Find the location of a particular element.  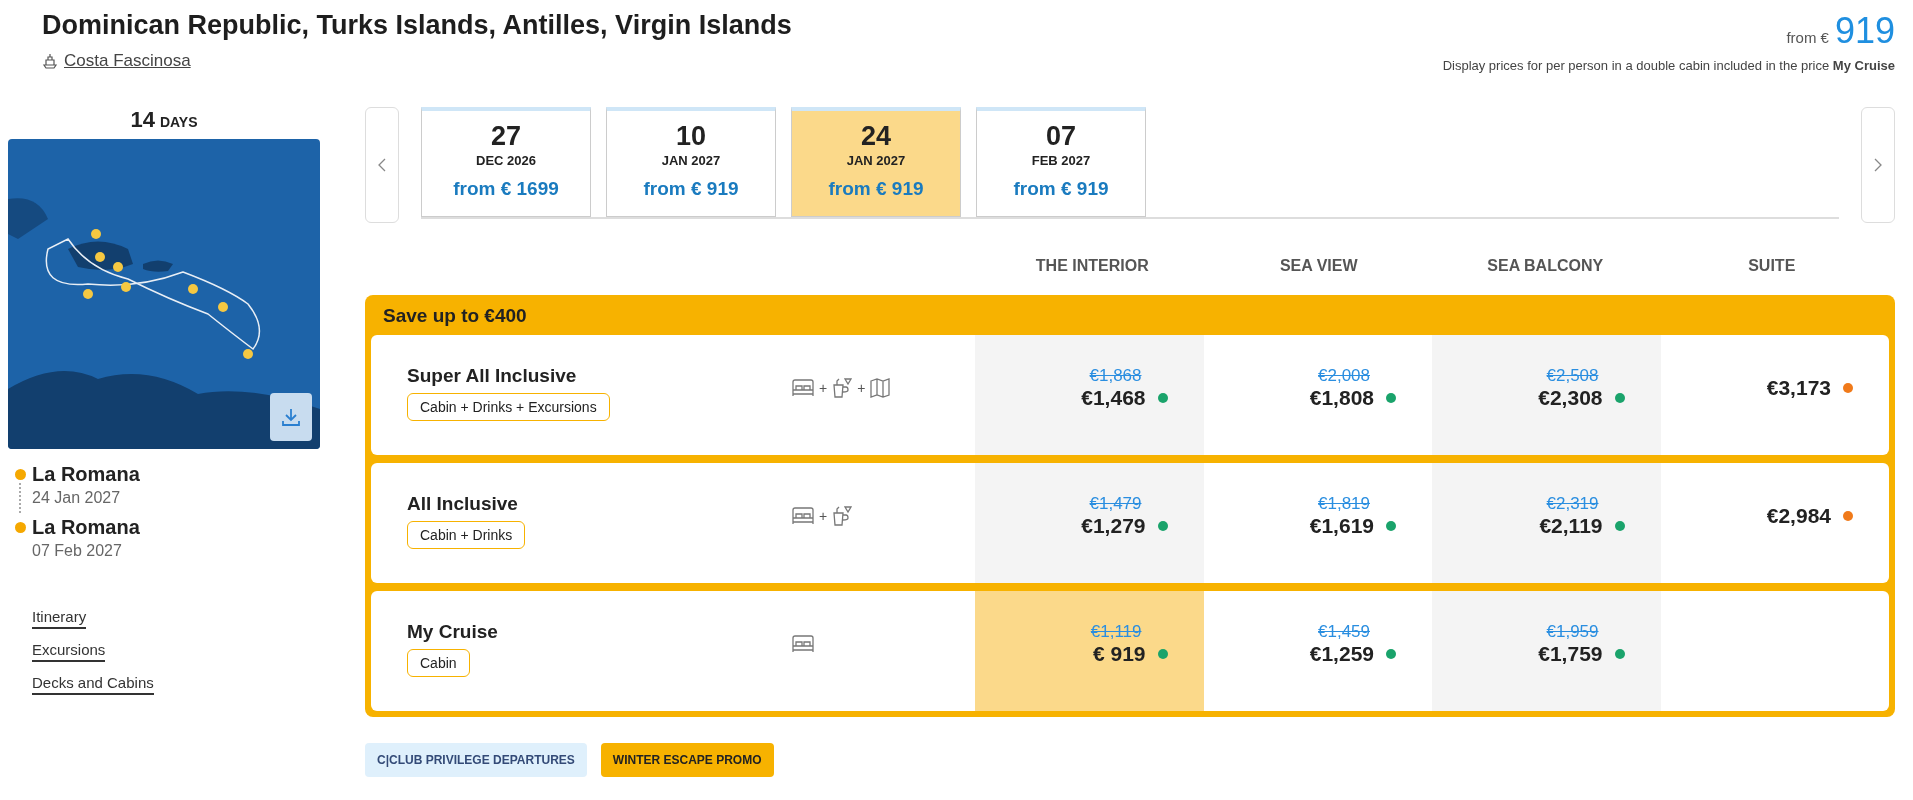

price-cell: €1,959 €1,759 is located at coordinates (1546, 651).